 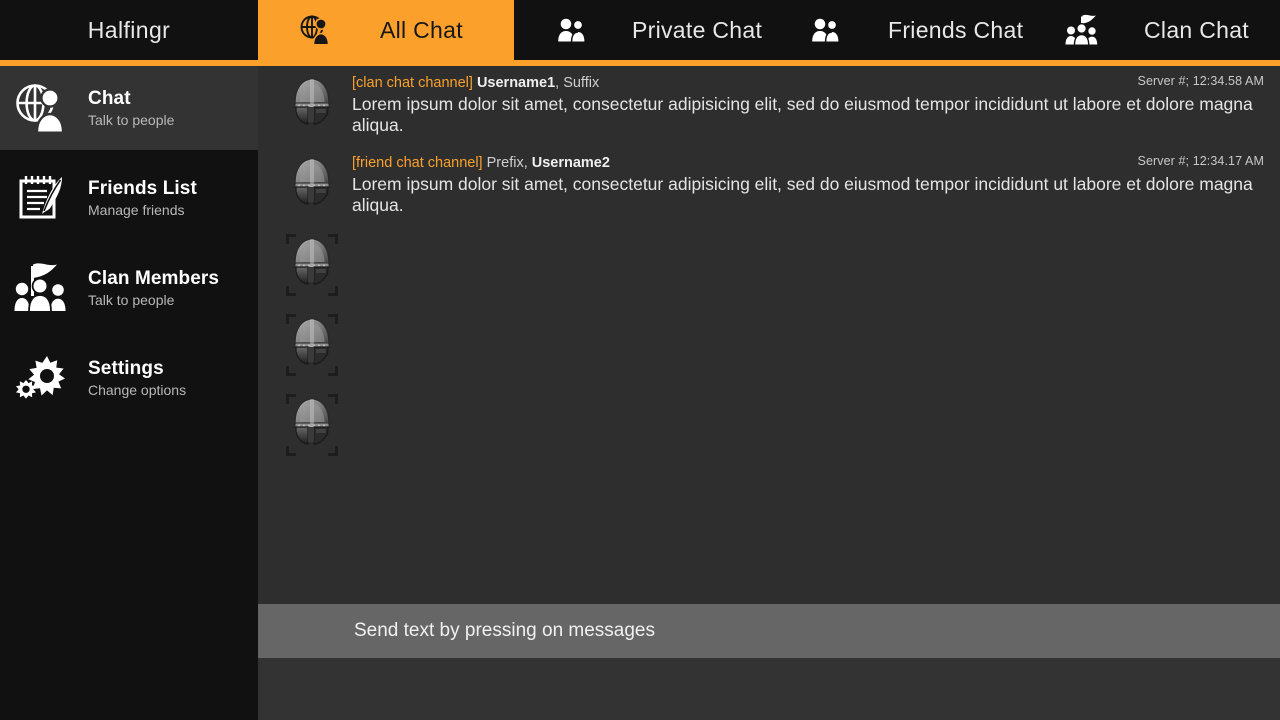 I want to click on gears-icon, so click(x=42, y=378).